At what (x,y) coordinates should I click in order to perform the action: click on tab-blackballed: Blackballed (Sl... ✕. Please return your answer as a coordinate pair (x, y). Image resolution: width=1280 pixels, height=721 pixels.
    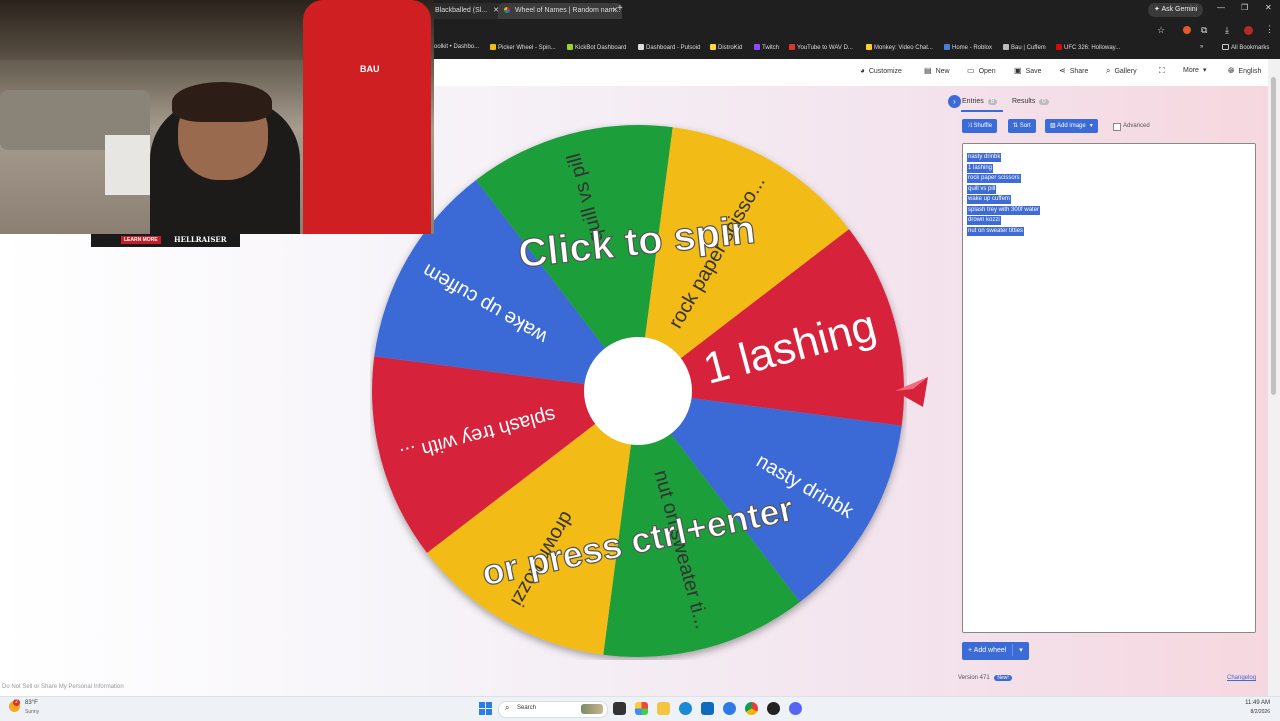
    Looking at the image, I should click on (466, 11).